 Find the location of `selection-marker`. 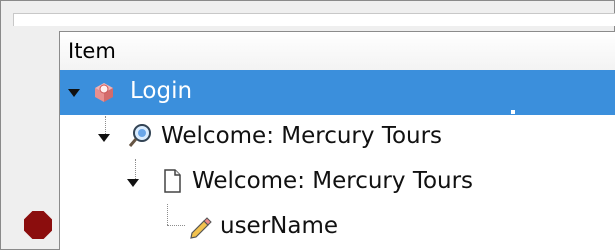

selection-marker is located at coordinates (513, 112).